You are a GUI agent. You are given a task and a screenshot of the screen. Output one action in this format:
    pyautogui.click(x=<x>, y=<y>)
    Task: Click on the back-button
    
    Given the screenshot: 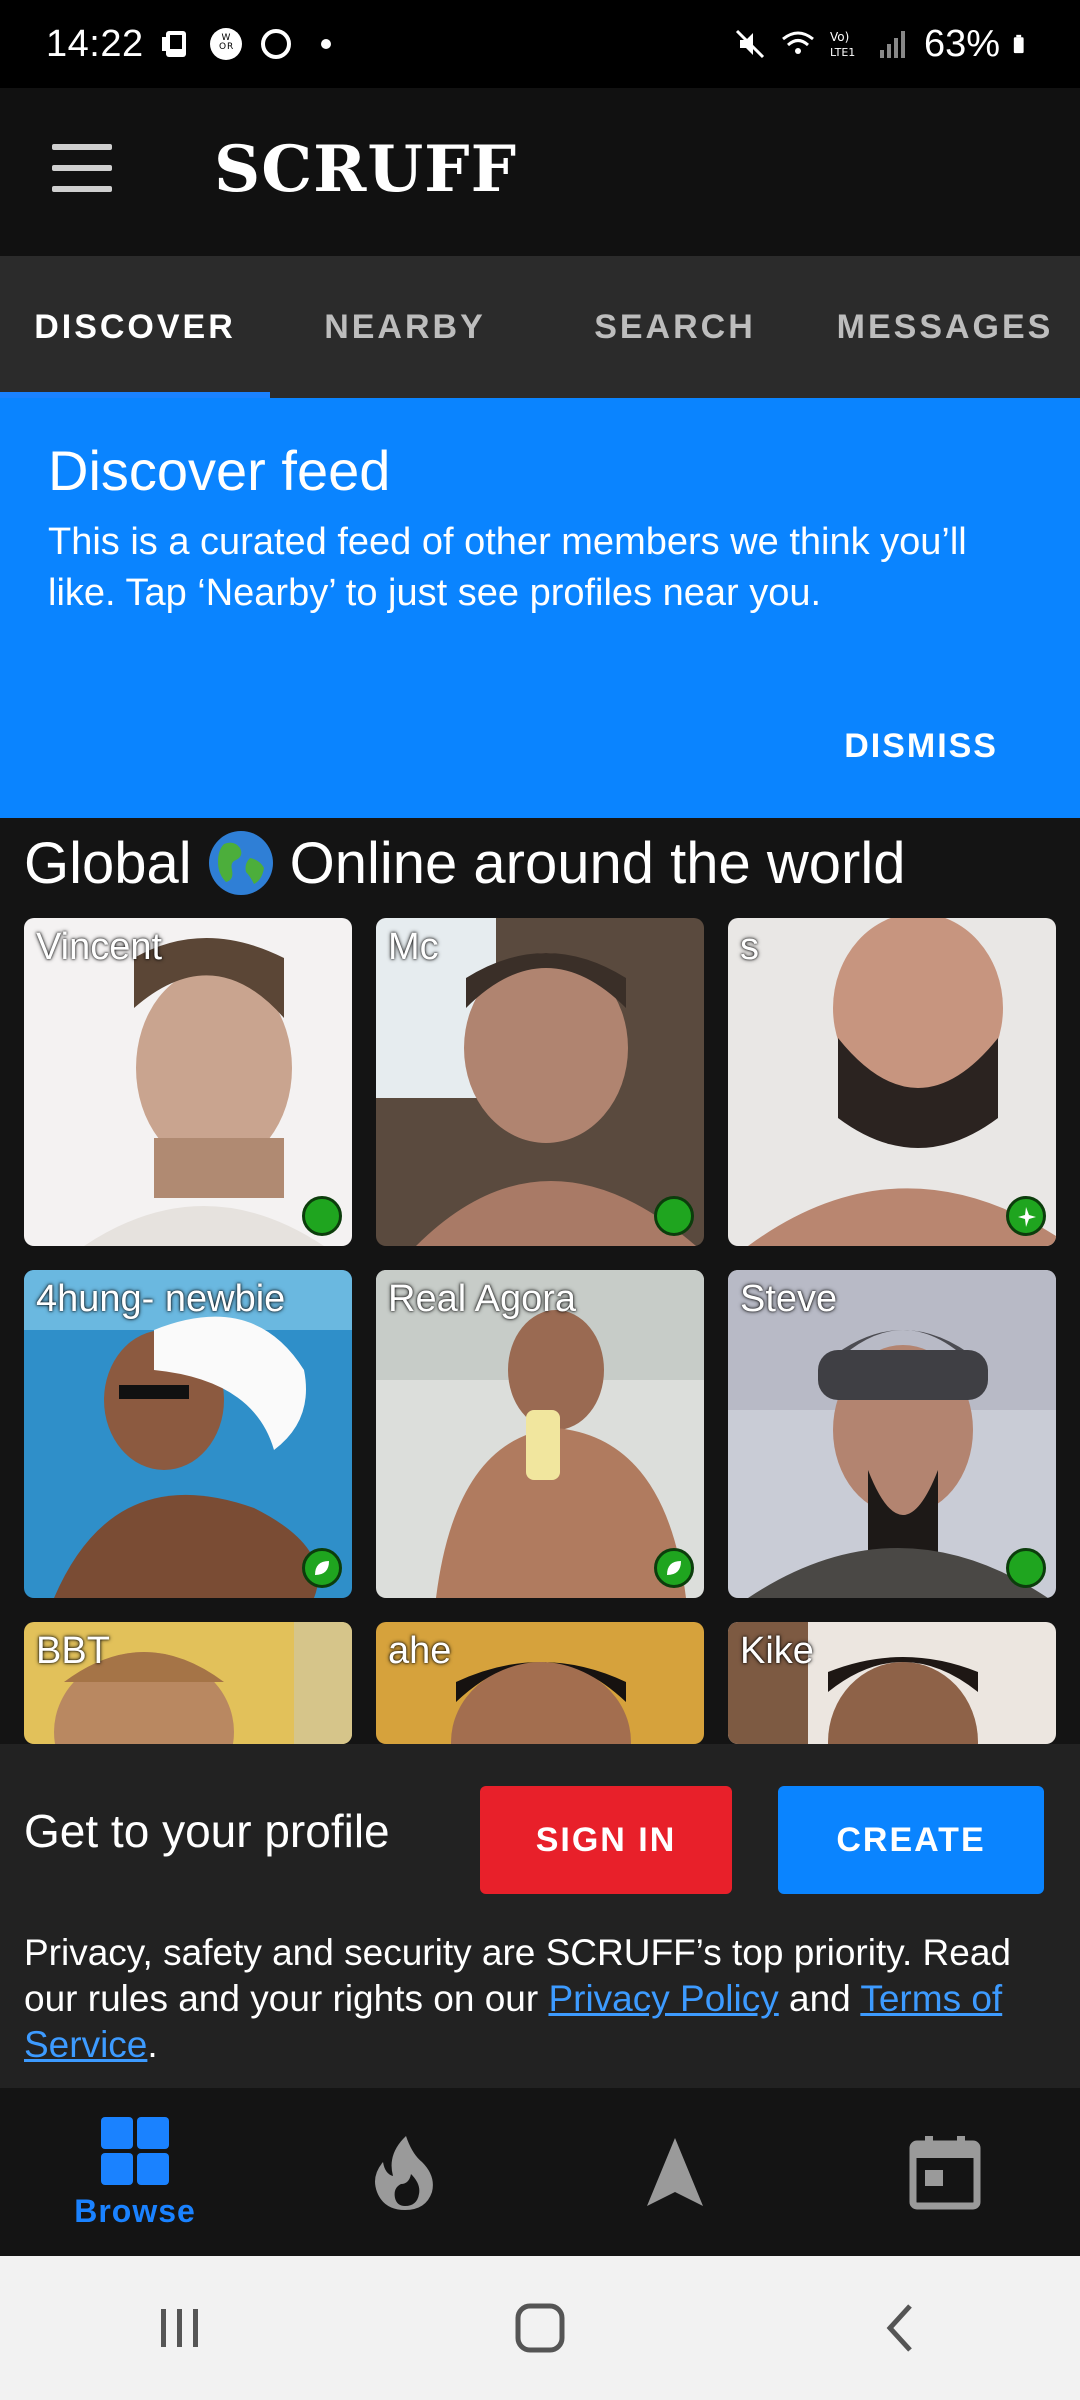 What is the action you would take?
    pyautogui.click(x=900, y=2328)
    